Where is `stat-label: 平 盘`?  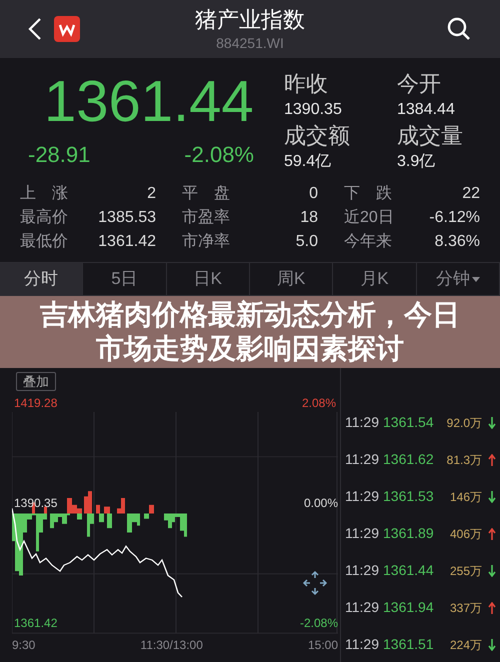
stat-label: 平 盘 is located at coordinates (206, 194).